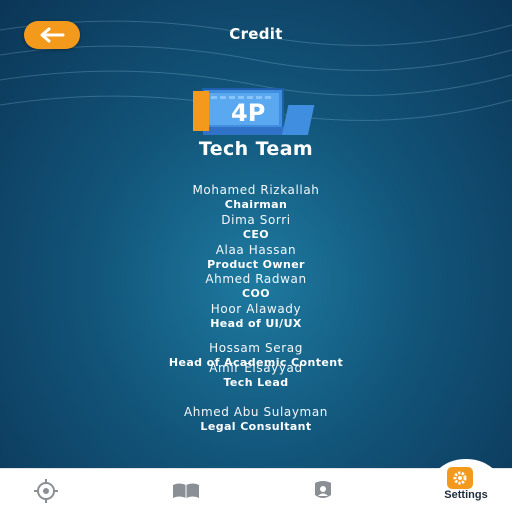 The image size is (512, 513). What do you see at coordinates (256, 190) in the screenshot?
I see `member-name: Mohamed Rizkallah` at bounding box center [256, 190].